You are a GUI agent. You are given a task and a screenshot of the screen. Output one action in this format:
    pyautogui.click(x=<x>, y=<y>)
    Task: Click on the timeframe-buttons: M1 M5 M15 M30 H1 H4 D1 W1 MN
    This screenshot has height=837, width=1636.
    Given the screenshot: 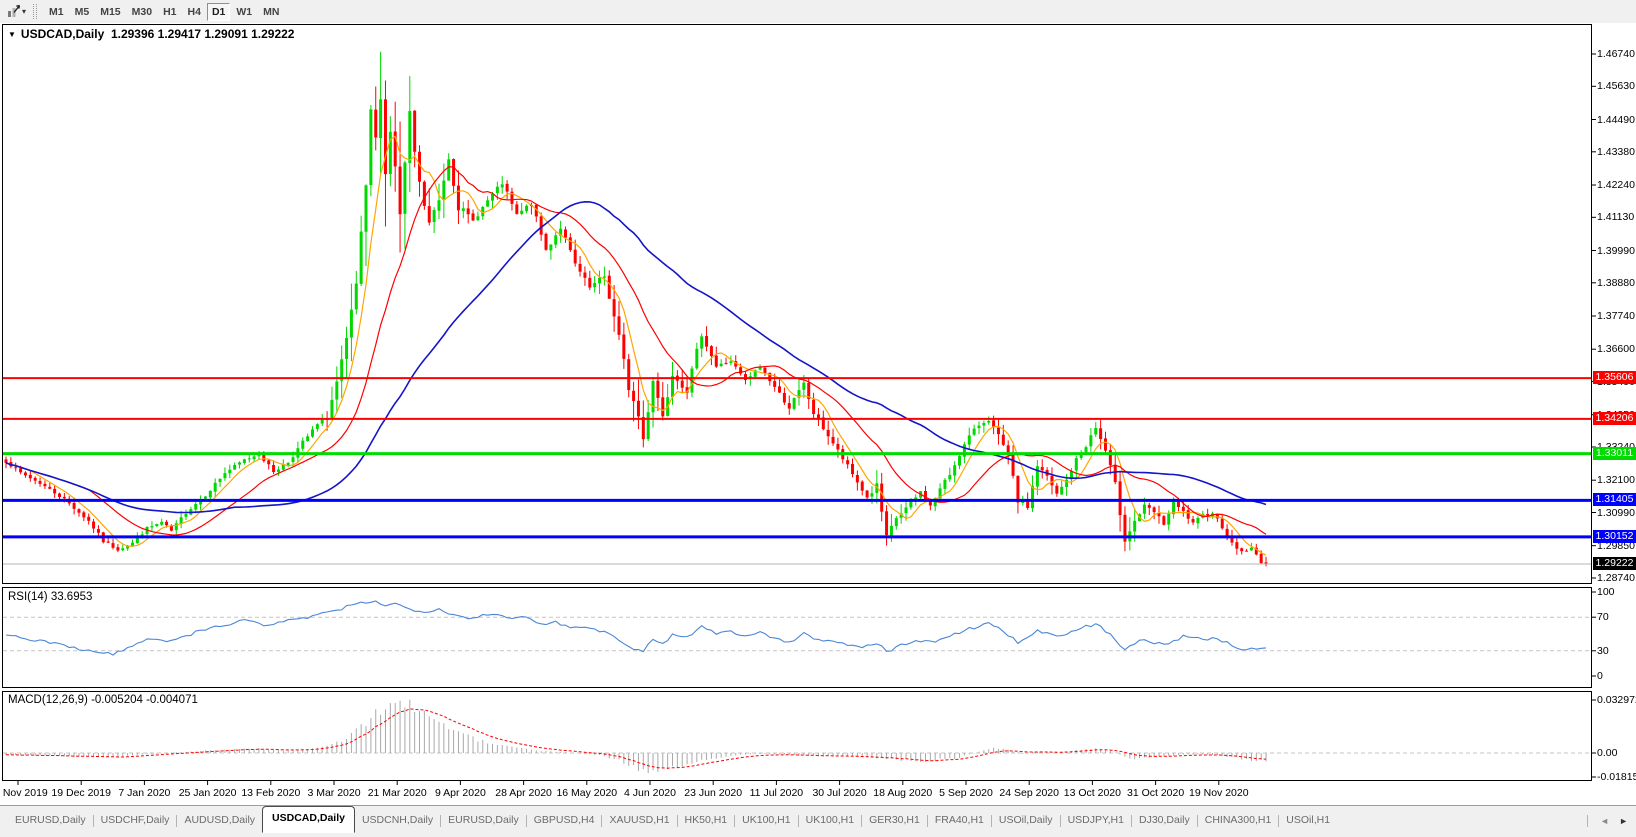 What is the action you would take?
    pyautogui.click(x=164, y=11)
    